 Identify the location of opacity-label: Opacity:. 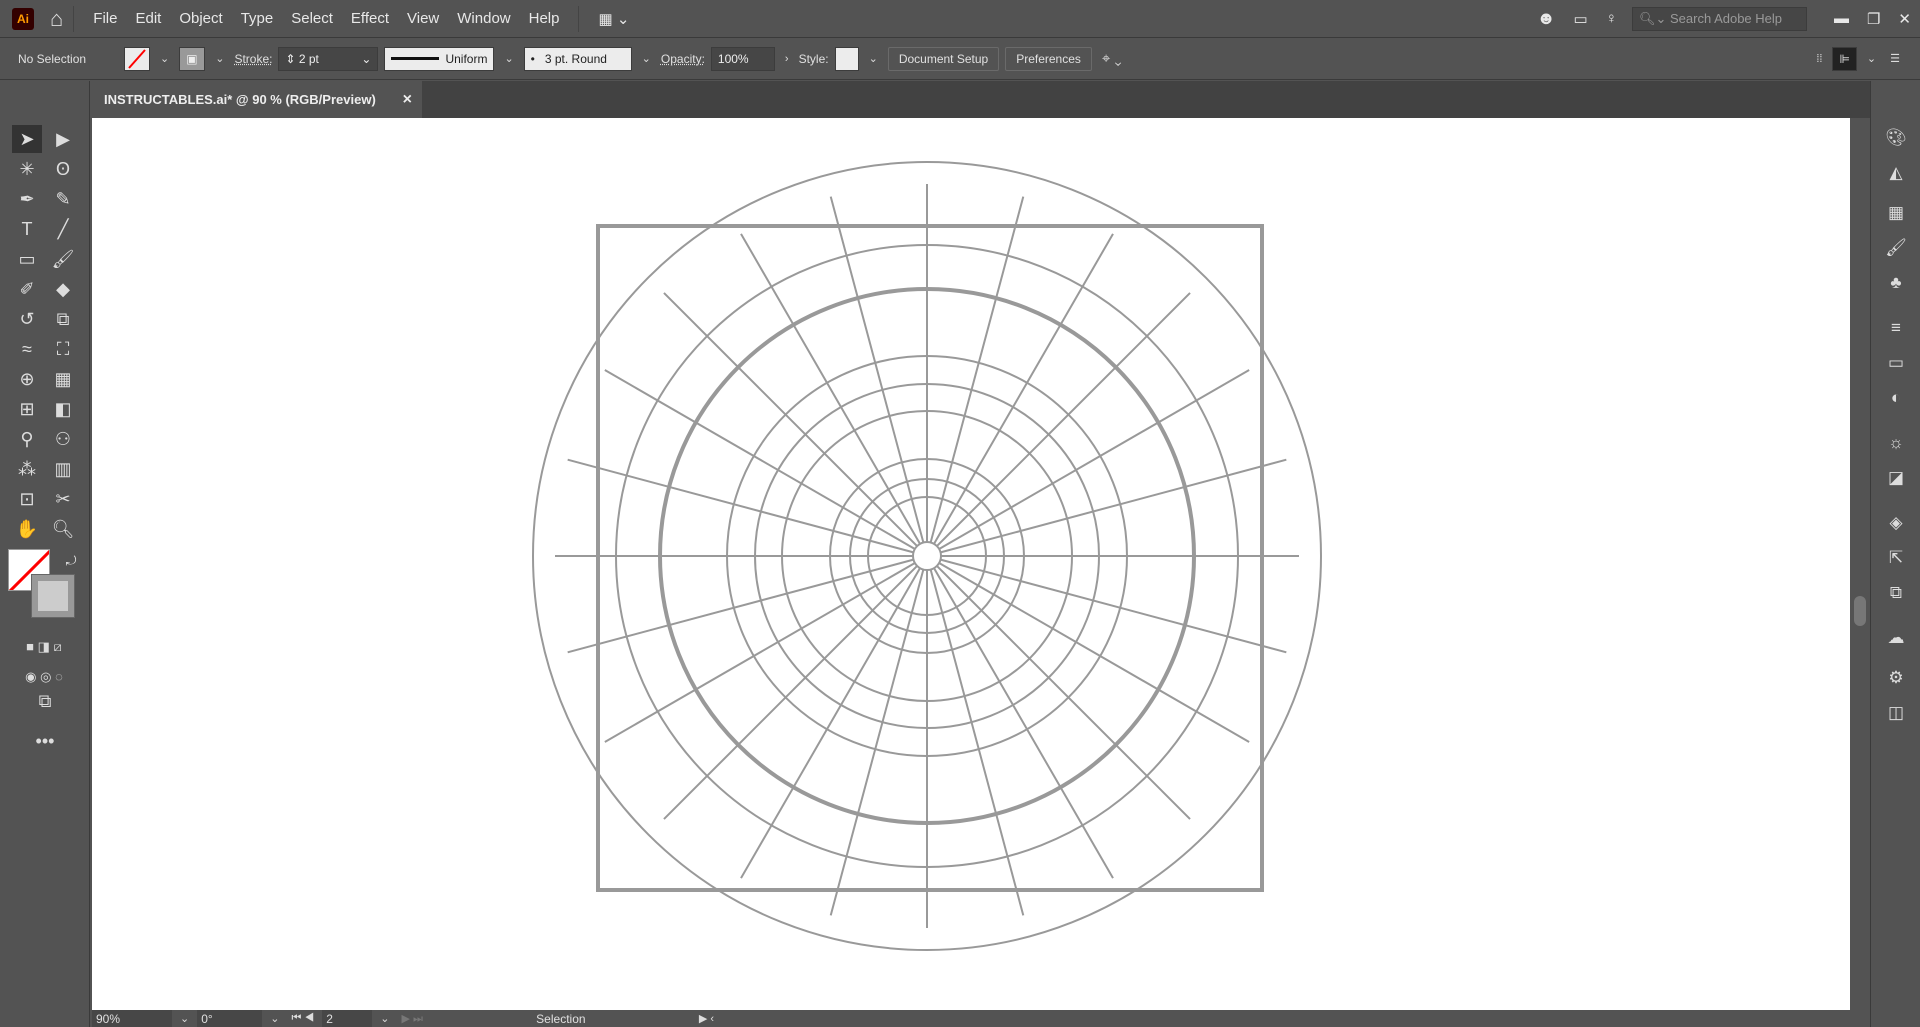
(683, 59).